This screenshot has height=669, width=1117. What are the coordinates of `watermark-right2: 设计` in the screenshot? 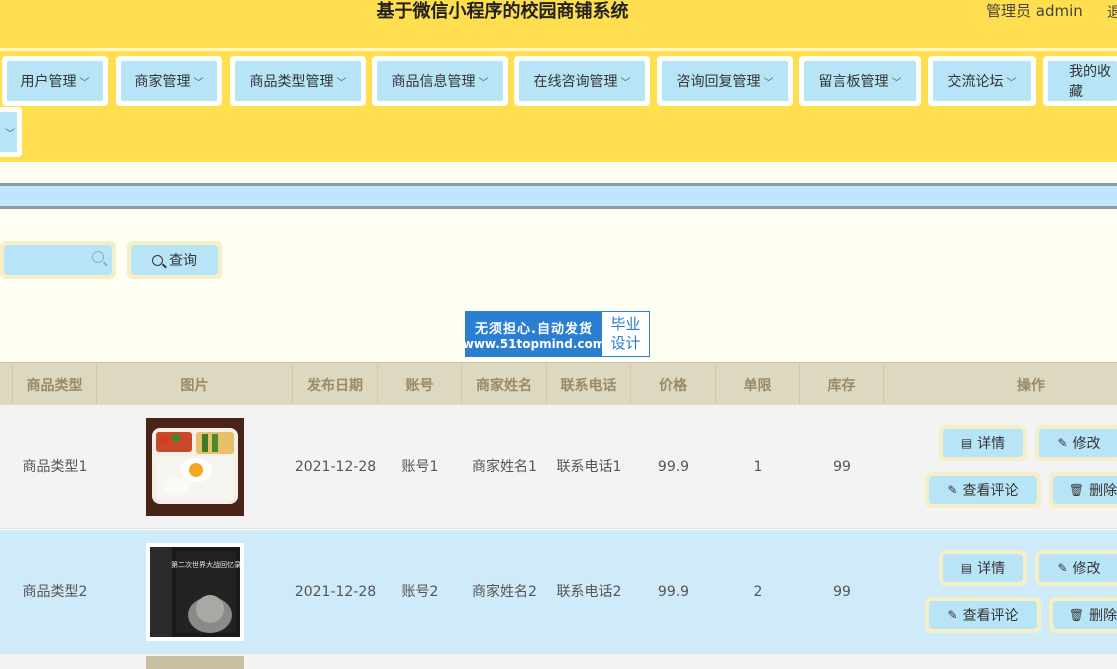 It's located at (625, 343).